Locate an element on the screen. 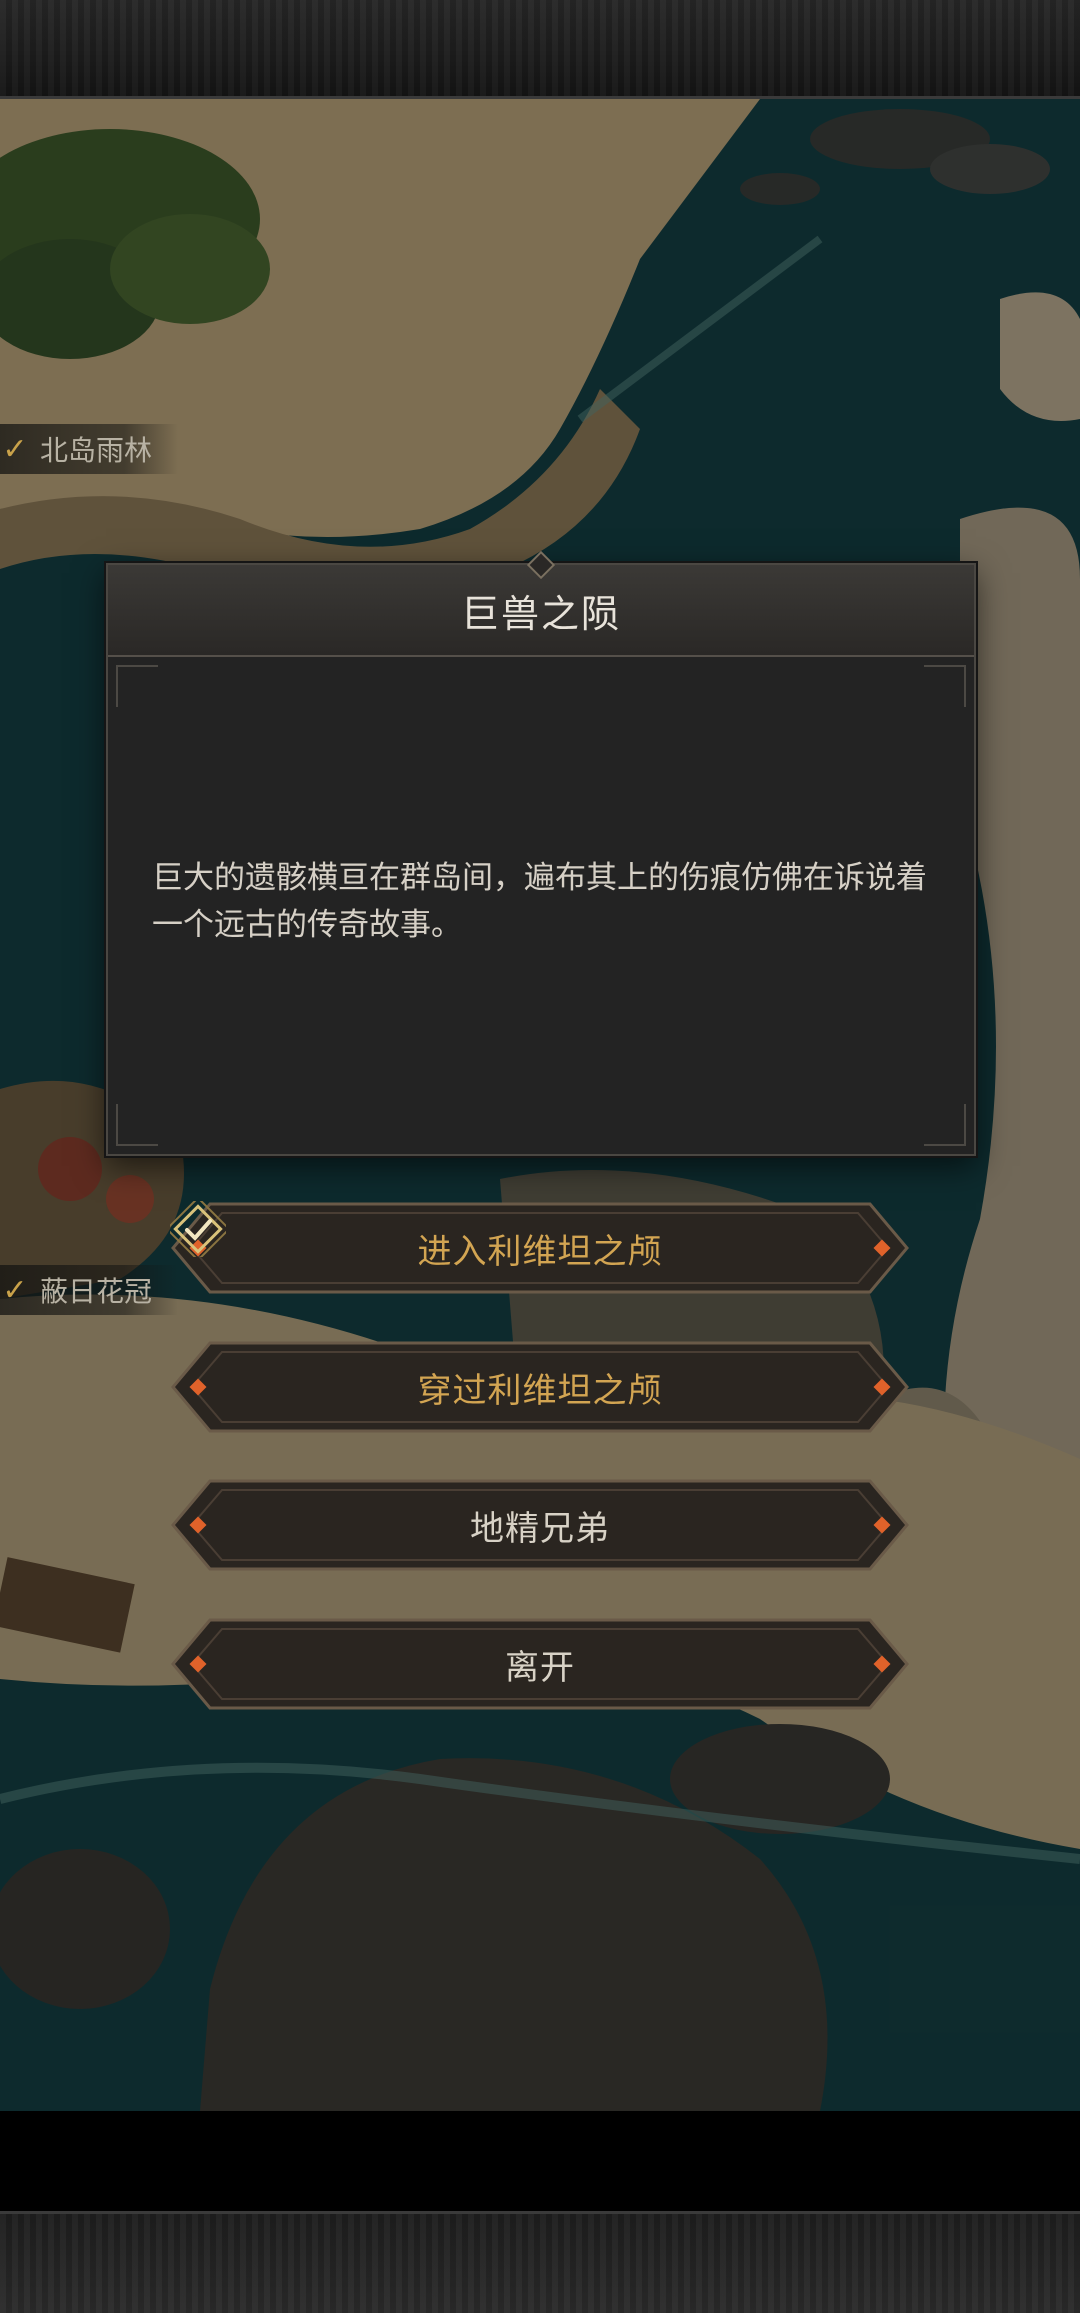  choice-goblin-brothers-button: 地精兄弟 is located at coordinates (540, 1525).